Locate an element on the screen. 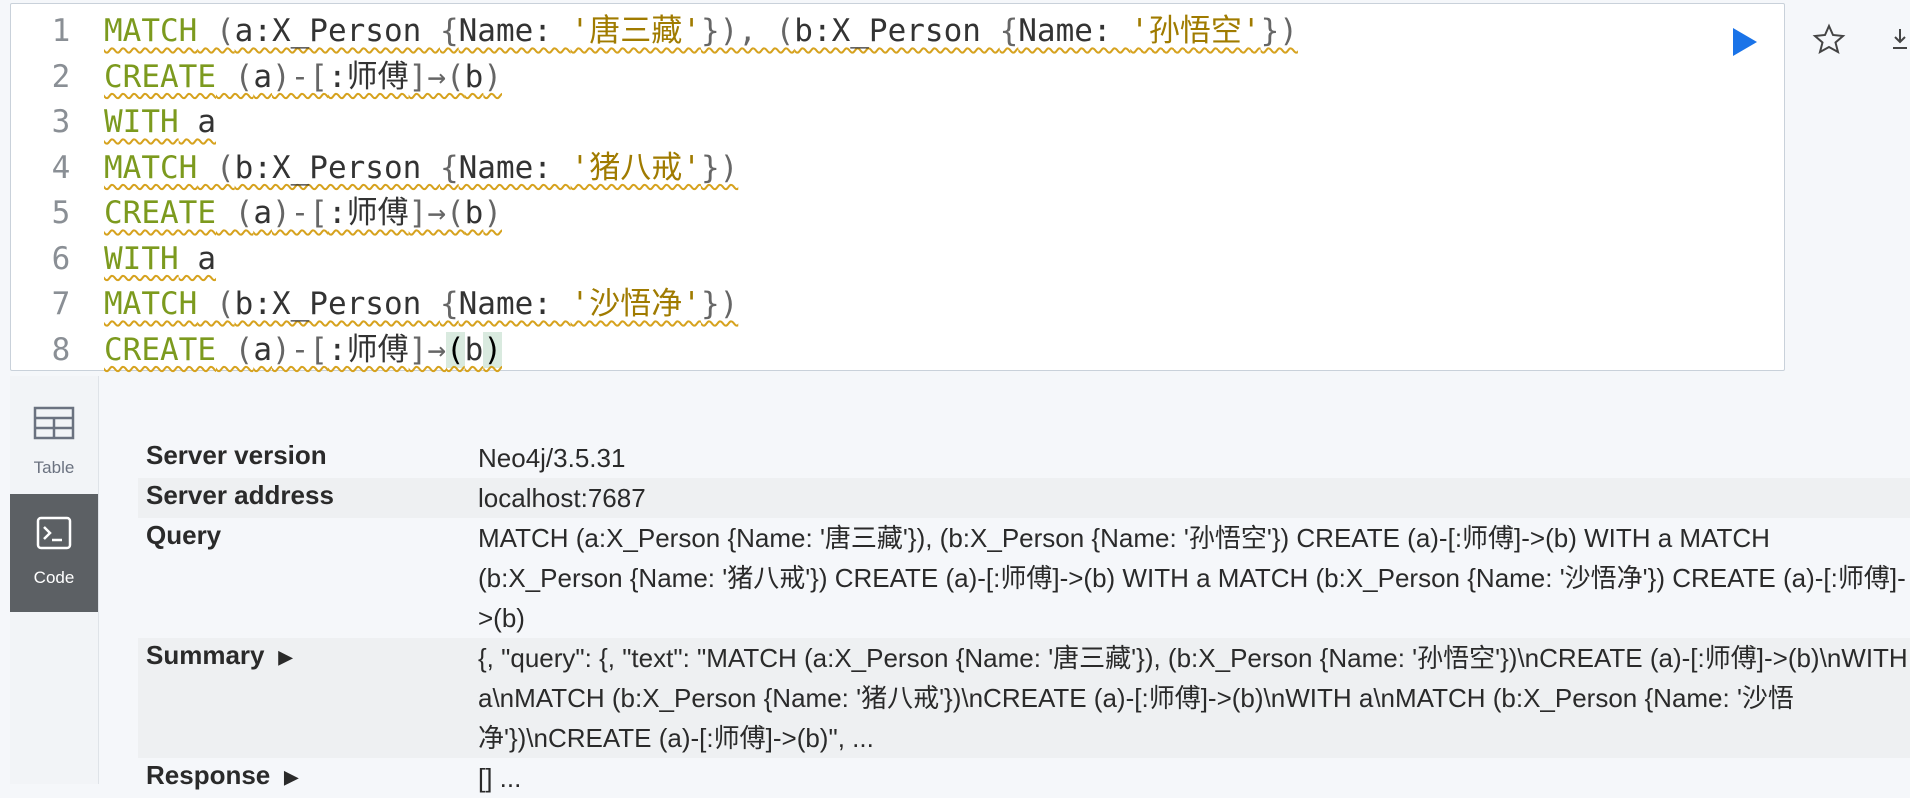 This screenshot has width=1910, height=798. summary-toggle: Summary ▶ is located at coordinates (219, 655).